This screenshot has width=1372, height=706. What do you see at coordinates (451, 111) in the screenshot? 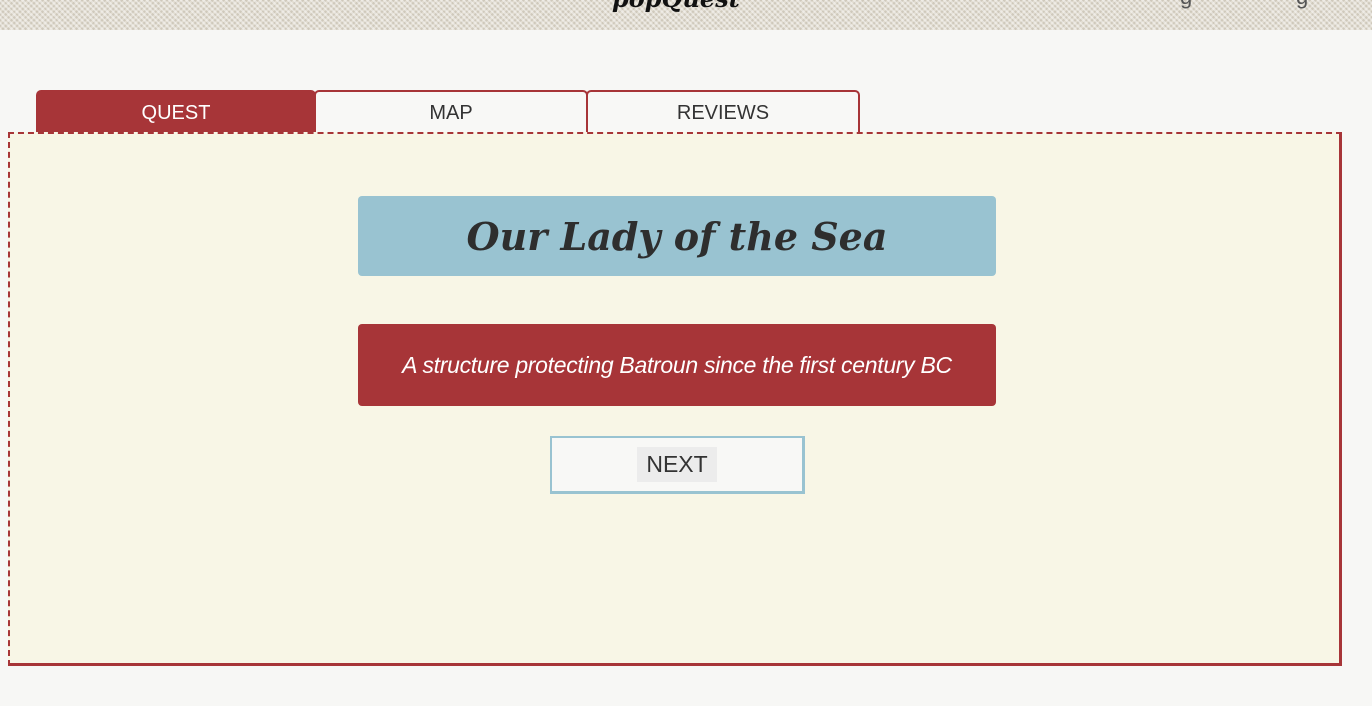
I see `tab-map: MAP` at bounding box center [451, 111].